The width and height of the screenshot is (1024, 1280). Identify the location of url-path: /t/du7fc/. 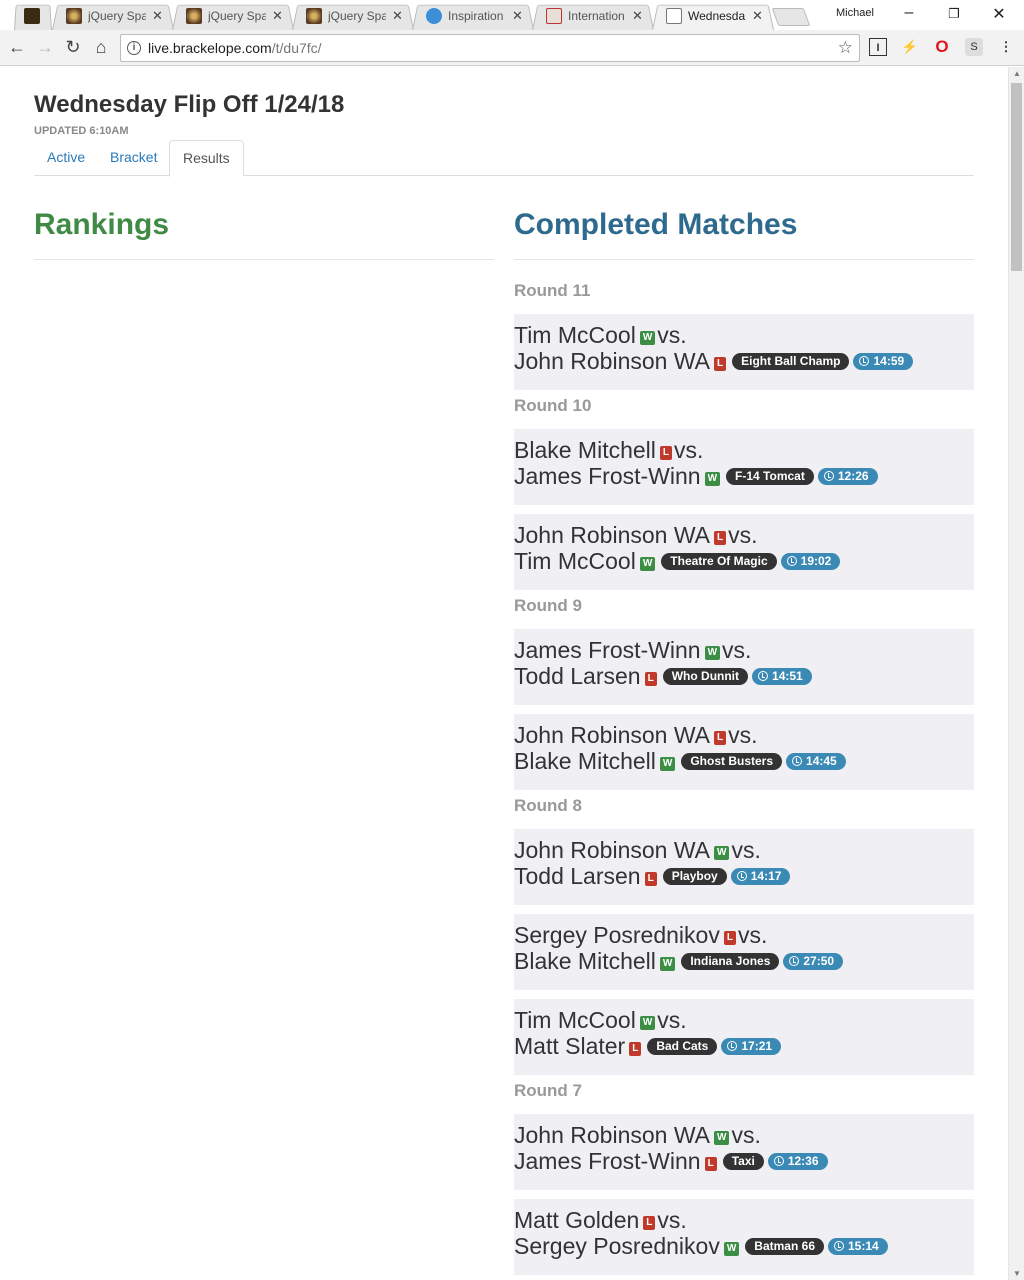
(296, 48).